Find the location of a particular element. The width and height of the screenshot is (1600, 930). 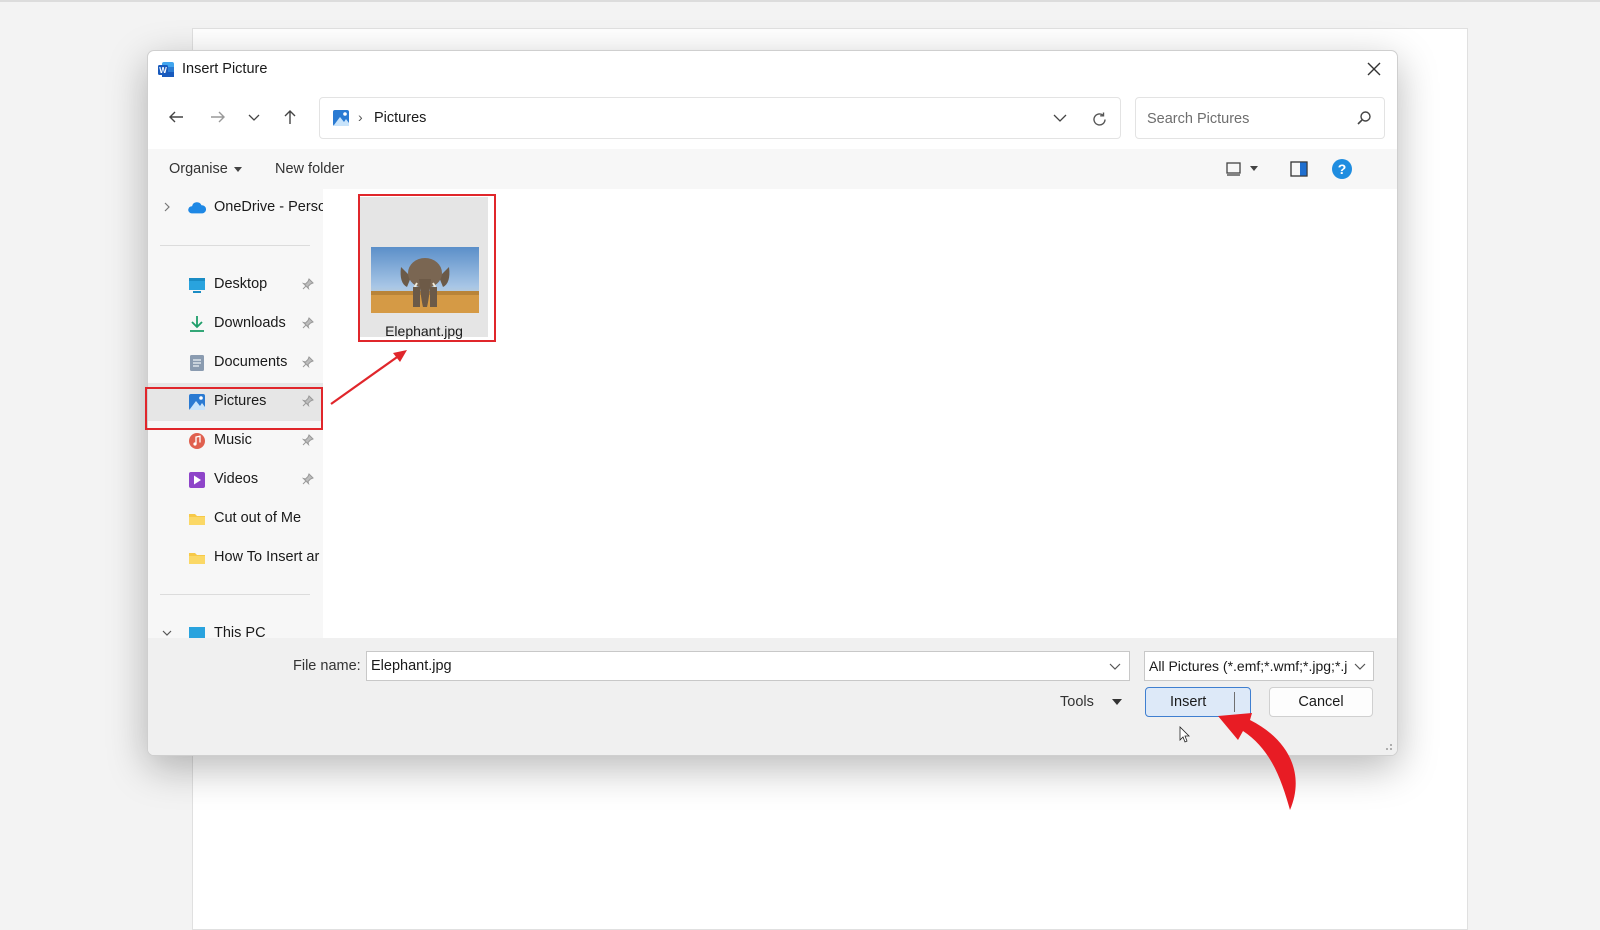

curved-arrow-insert-icon is located at coordinates (1257, 761).